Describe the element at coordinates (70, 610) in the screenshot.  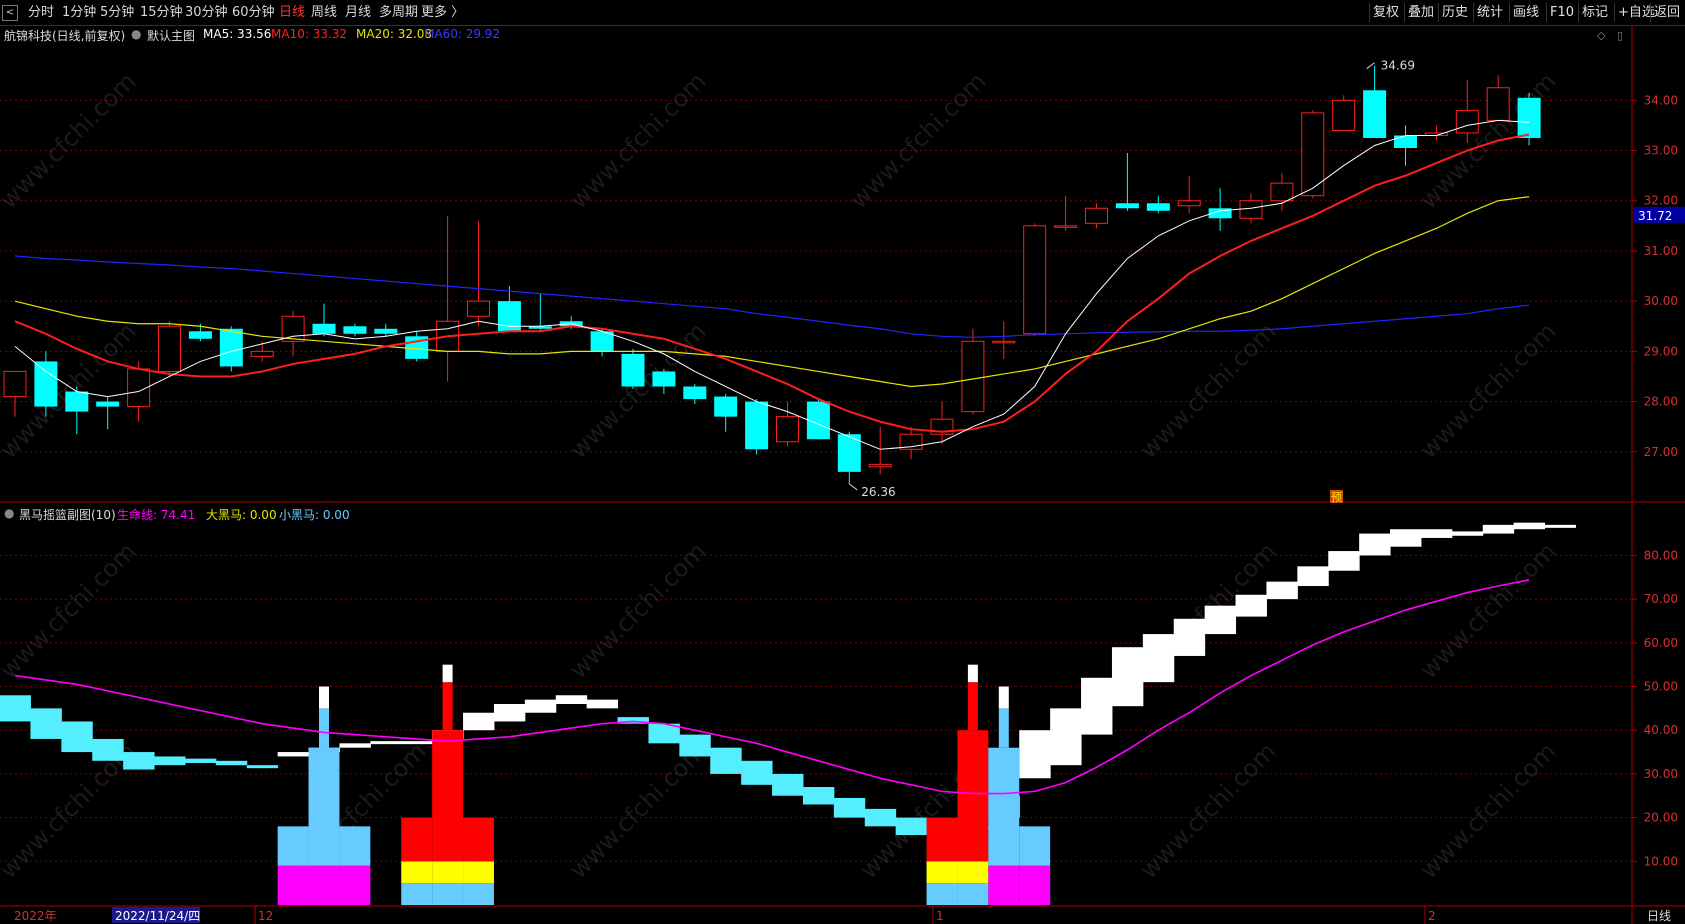
I see `watermark-8: www.cfchi.com` at that location.